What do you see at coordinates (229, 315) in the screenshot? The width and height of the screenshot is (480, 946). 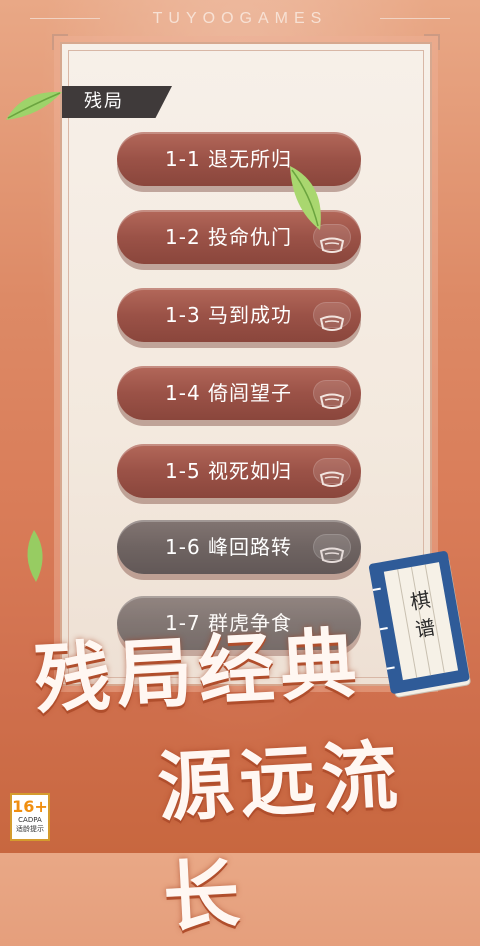 I see `level-label: 1-3 马到成功` at bounding box center [229, 315].